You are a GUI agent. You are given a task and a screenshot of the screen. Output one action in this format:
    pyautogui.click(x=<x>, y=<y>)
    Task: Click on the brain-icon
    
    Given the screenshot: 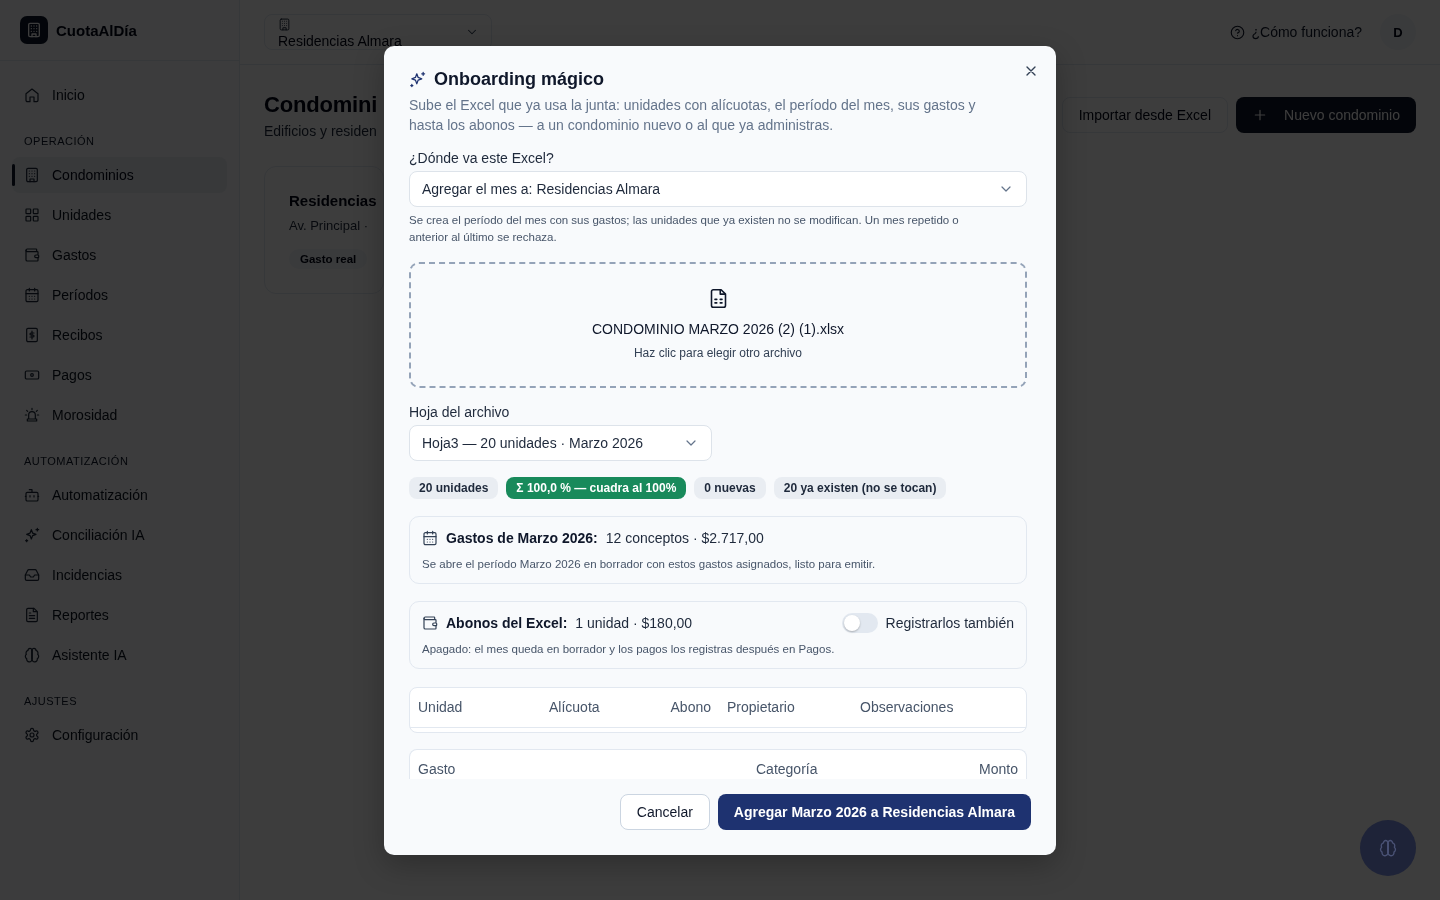 What is the action you would take?
    pyautogui.click(x=1388, y=848)
    